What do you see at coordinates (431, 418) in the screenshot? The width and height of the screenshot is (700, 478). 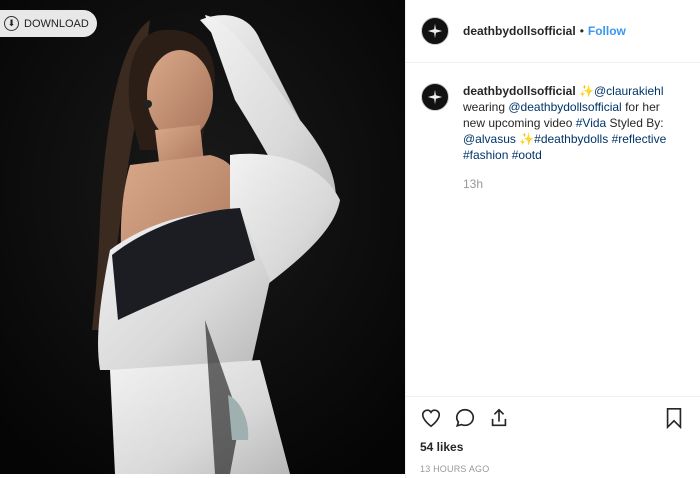 I see `heart-icon` at bounding box center [431, 418].